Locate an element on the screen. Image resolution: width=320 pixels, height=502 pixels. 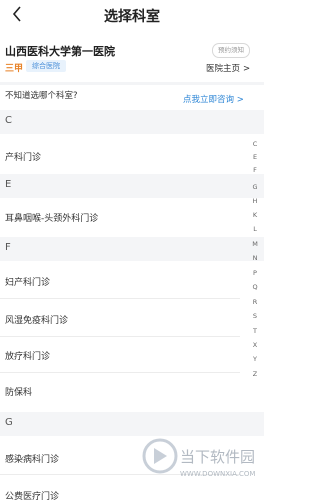
watermark-logo-icon: 当下软件园 WWW.DOWNXIA.COM is located at coordinates (198, 458).